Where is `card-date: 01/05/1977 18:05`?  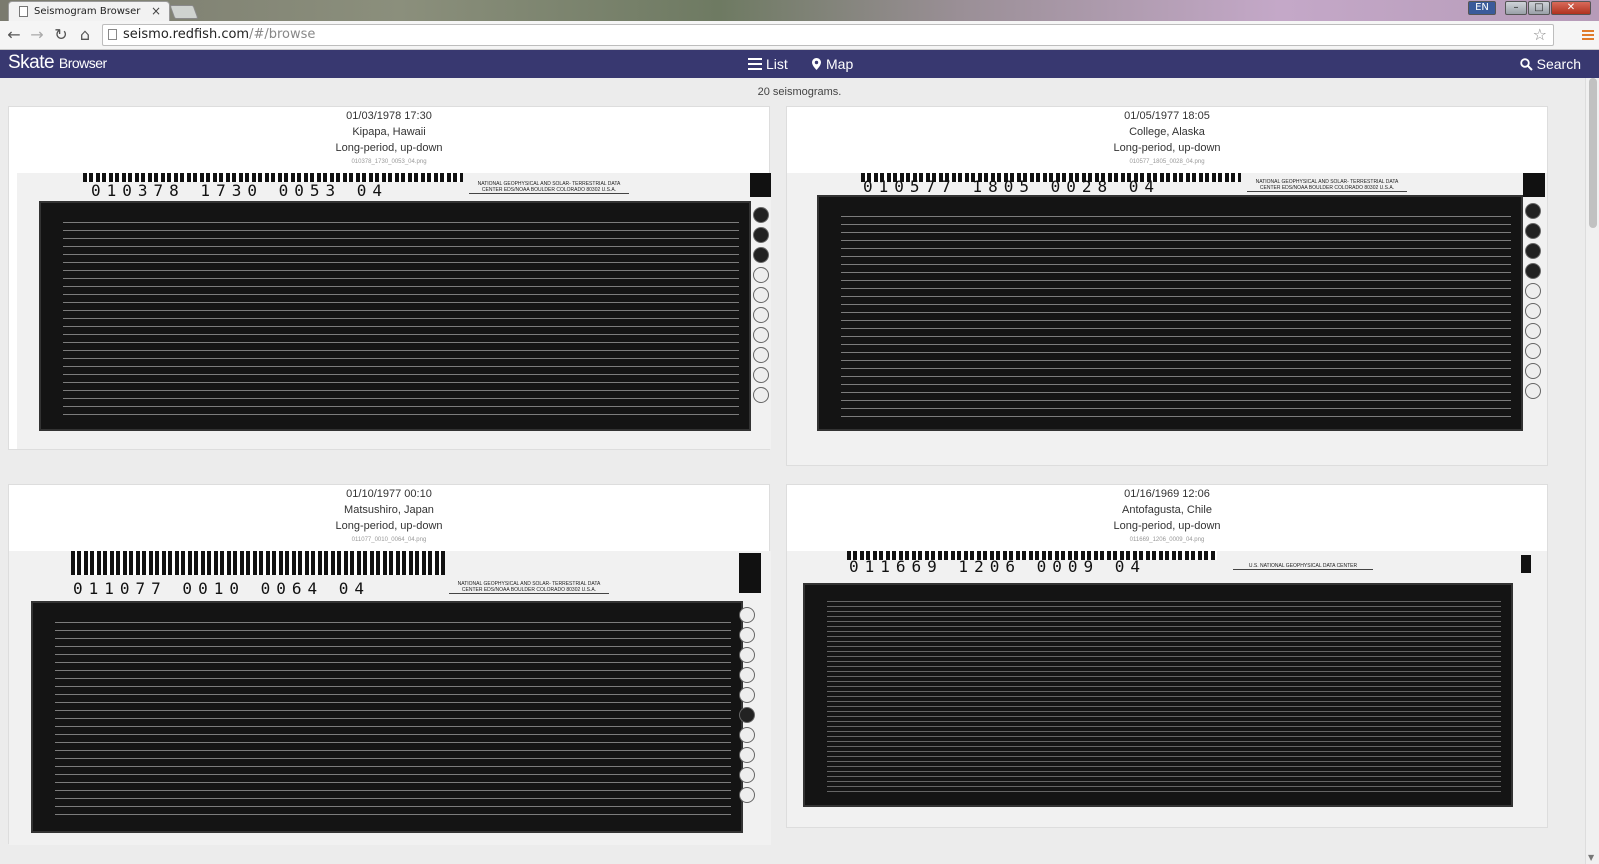 card-date: 01/05/1977 18:05 is located at coordinates (1167, 116).